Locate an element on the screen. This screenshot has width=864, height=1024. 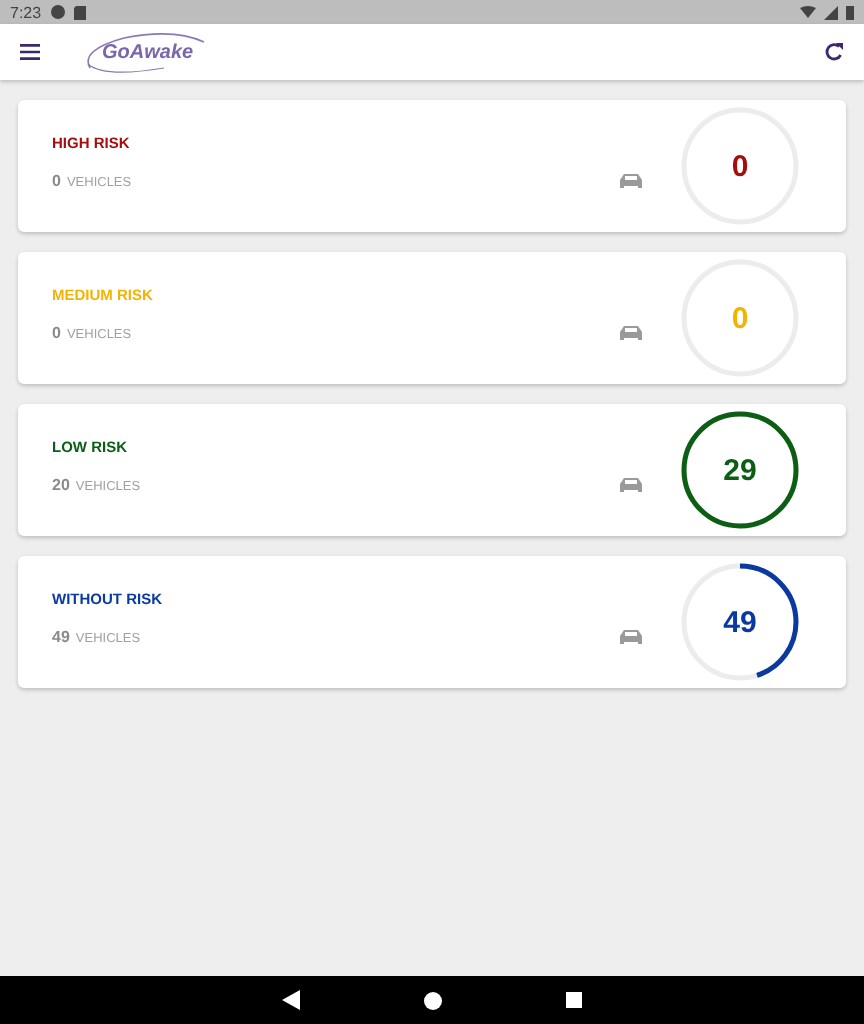
sd-card-icon is located at coordinates (79, 12).